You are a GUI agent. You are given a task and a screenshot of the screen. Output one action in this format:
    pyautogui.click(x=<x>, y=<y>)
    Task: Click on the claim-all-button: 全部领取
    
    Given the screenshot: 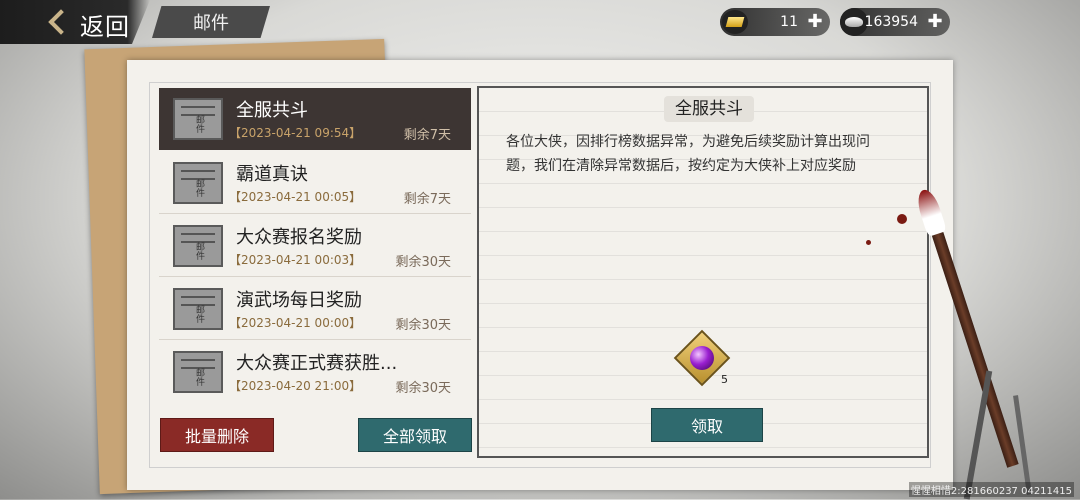 What is the action you would take?
    pyautogui.click(x=415, y=435)
    